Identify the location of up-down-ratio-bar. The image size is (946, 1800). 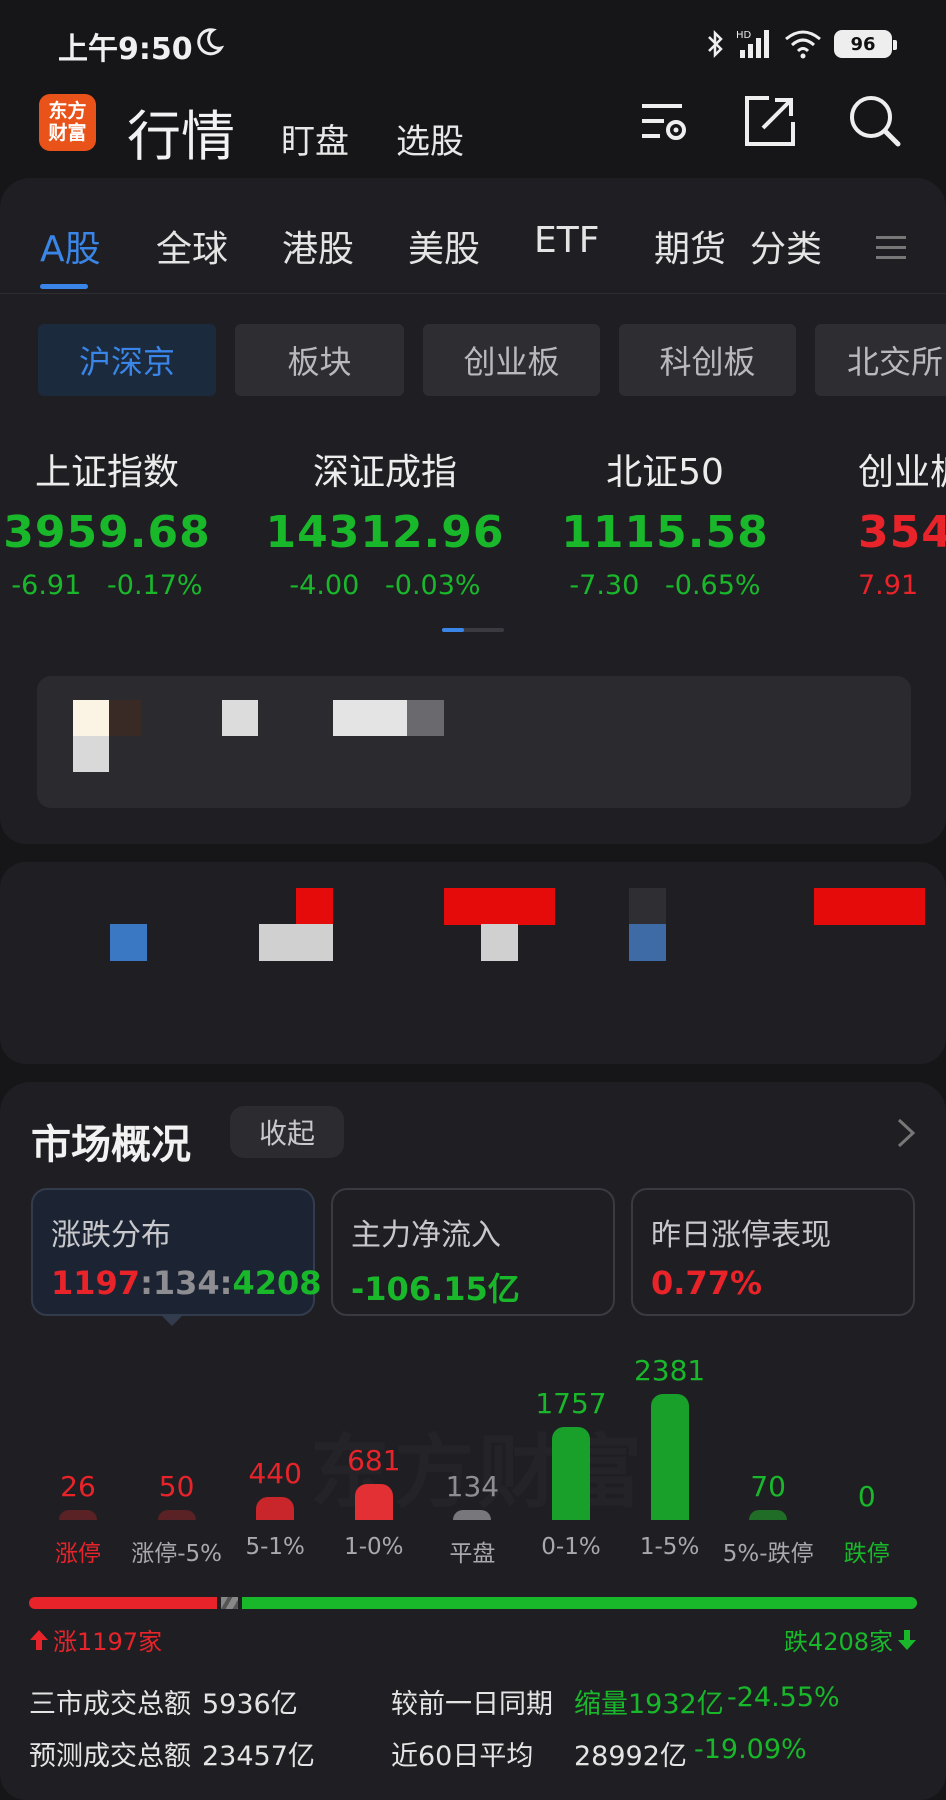
(473, 1603).